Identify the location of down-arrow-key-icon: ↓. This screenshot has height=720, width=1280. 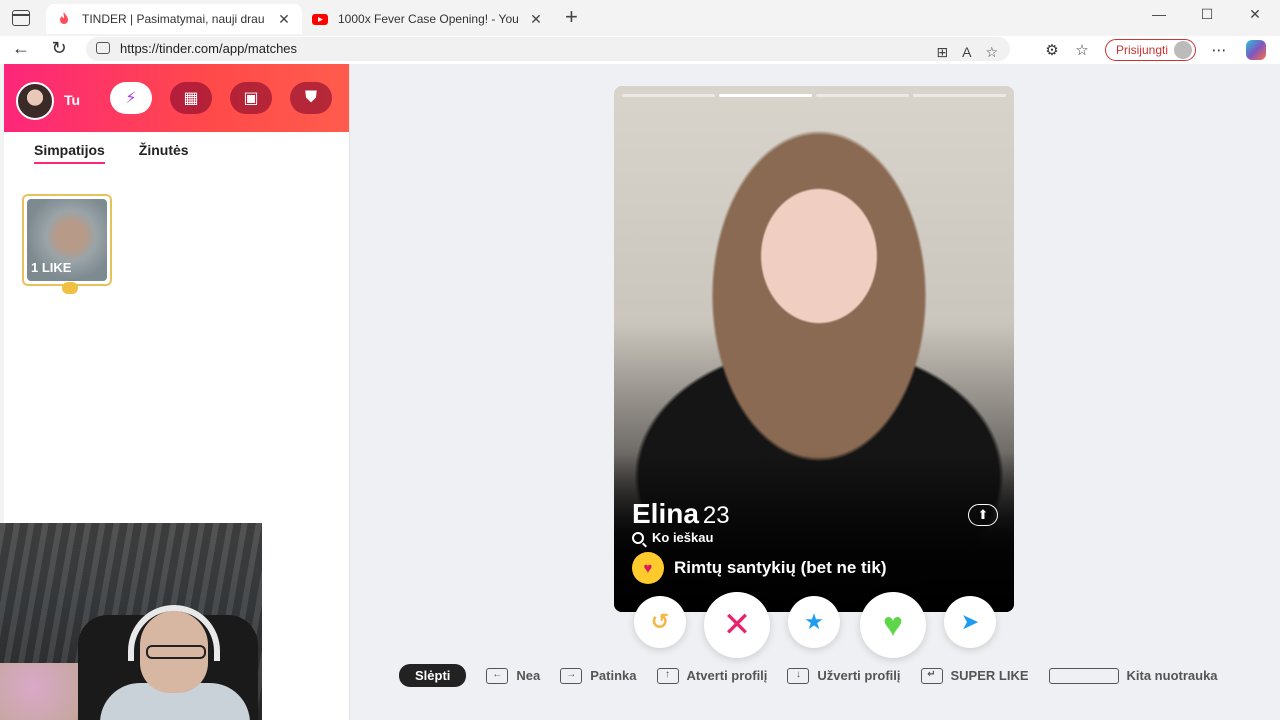
(798, 675).